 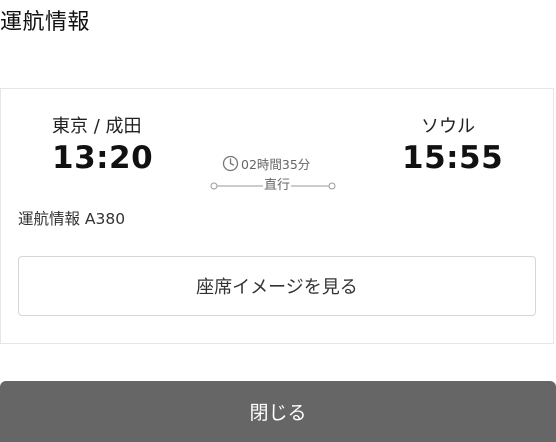 What do you see at coordinates (448, 126) in the screenshot?
I see `destination-city: ソウル` at bounding box center [448, 126].